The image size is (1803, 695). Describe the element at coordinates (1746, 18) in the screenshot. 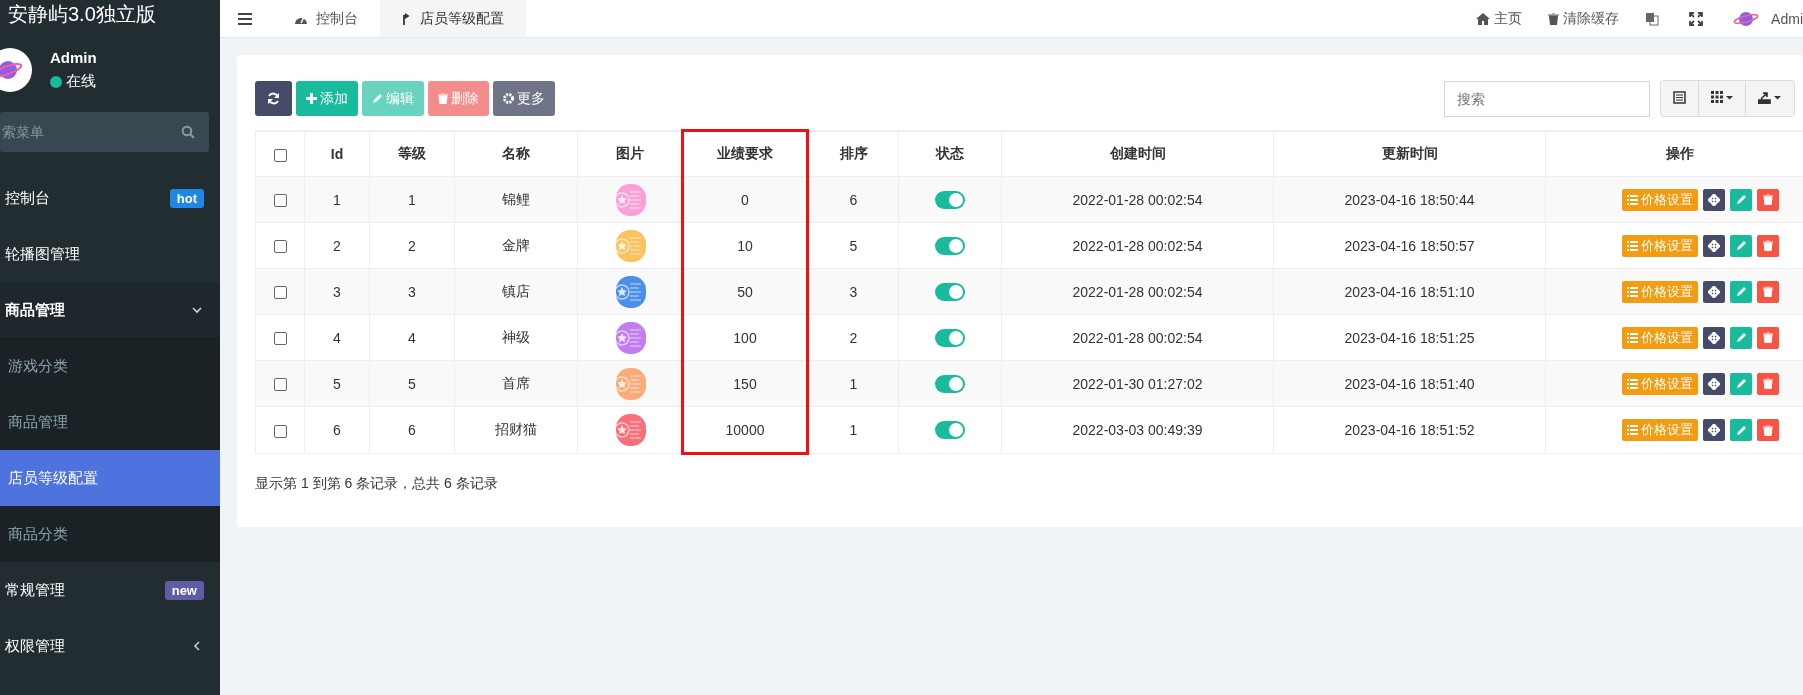

I see `planet-avatar-icon` at that location.